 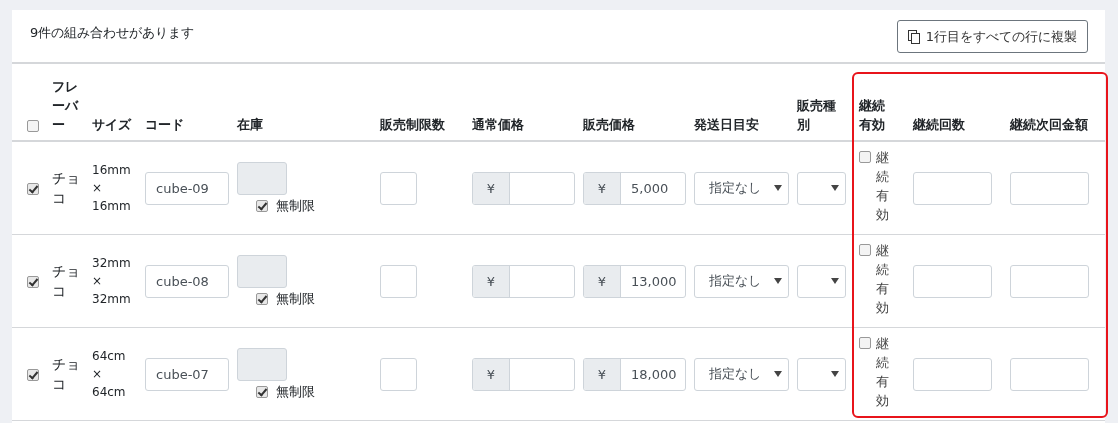 What do you see at coordinates (187, 188) in the screenshot?
I see `code-input: cube-09` at bounding box center [187, 188].